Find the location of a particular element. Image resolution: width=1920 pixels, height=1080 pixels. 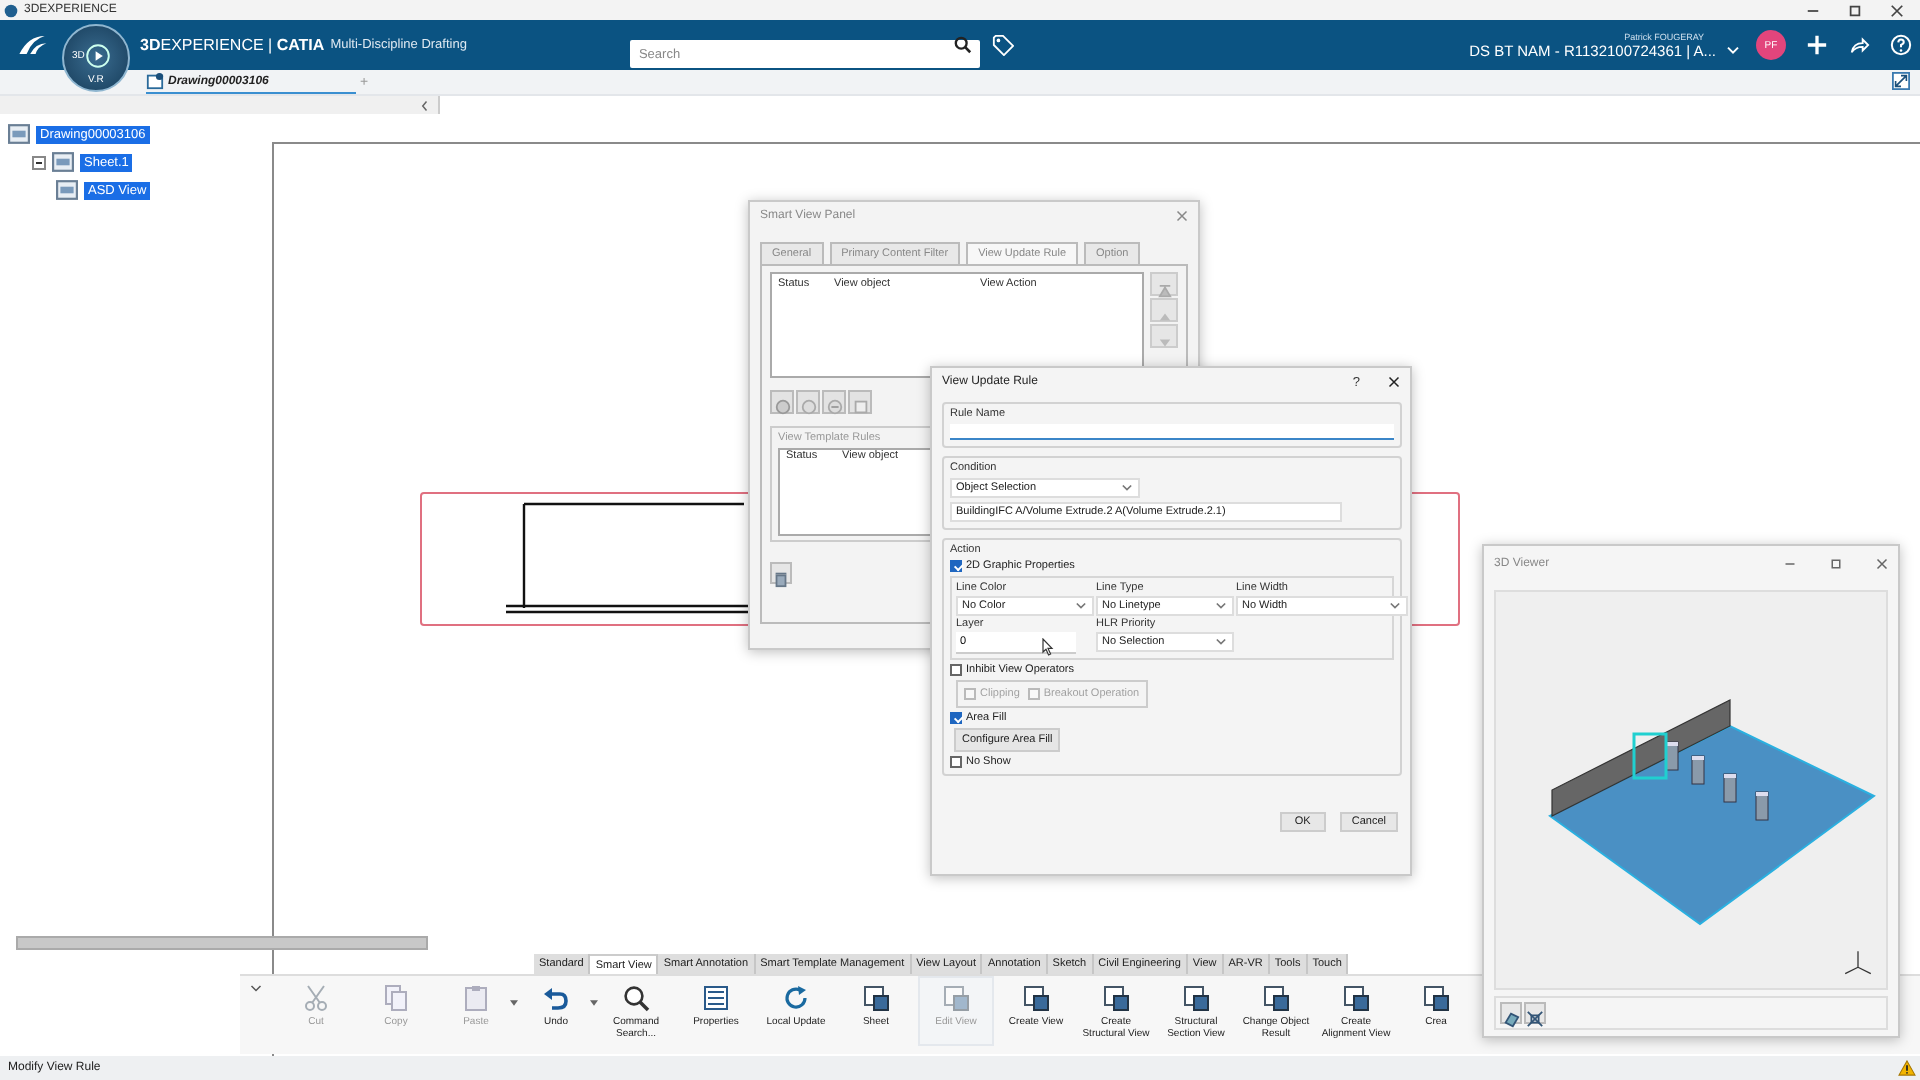

help-icon is located at coordinates (1901, 45).